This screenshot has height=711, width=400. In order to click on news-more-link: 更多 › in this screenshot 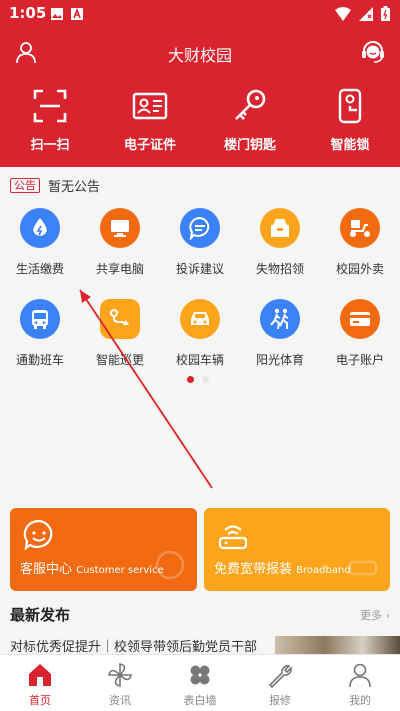, I will do `click(375, 615)`.